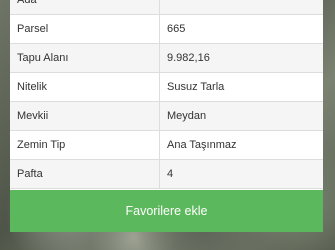  Describe the element at coordinates (85, 145) in the screenshot. I see `row-label: Zemin Tip` at that location.